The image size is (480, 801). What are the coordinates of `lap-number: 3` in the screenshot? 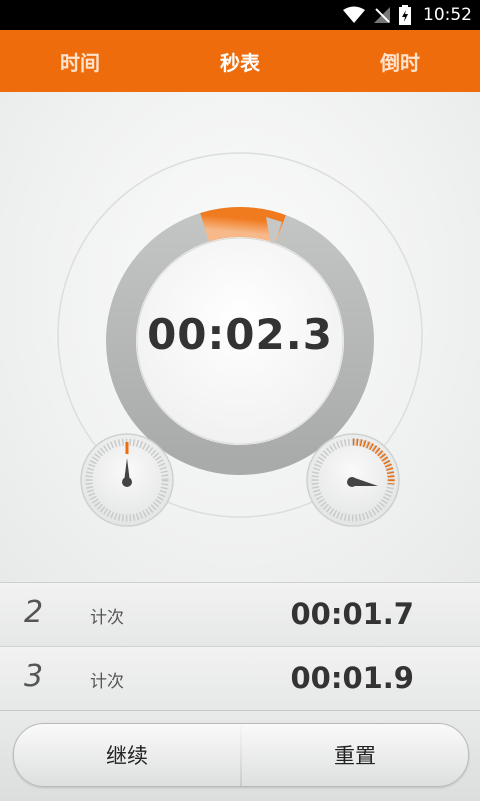 It's located at (34, 676).